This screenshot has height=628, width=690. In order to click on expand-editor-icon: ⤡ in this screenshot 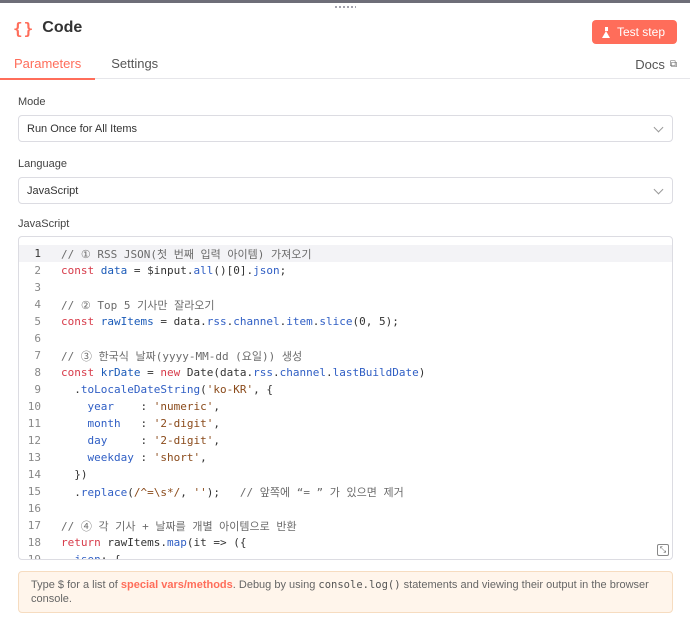, I will do `click(663, 550)`.